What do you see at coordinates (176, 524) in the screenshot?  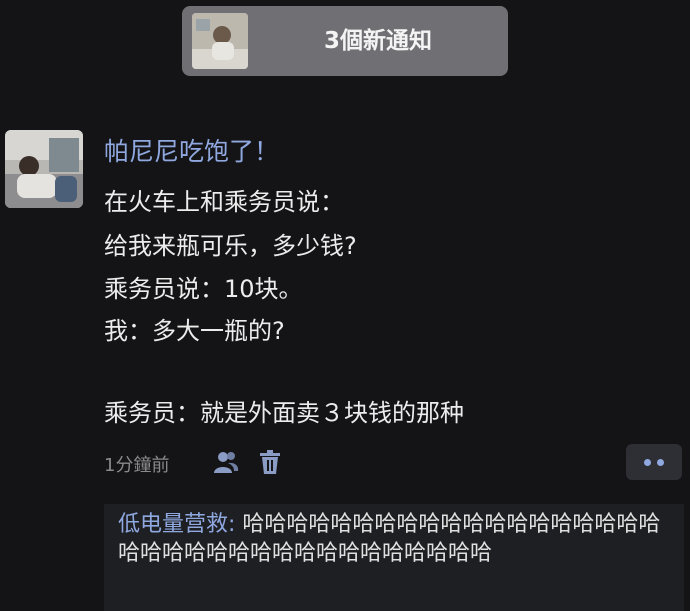 I see `reply-username: 低电量营救:` at bounding box center [176, 524].